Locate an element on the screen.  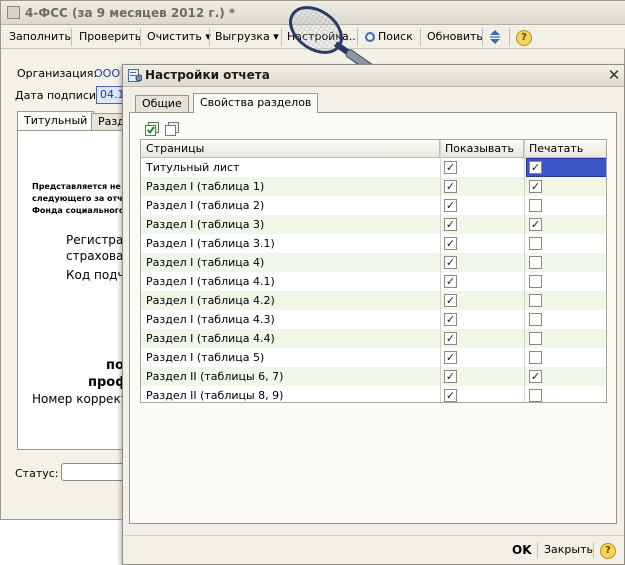
row-page-name: Раздел I (таблица 4.4) is located at coordinates (210, 338).